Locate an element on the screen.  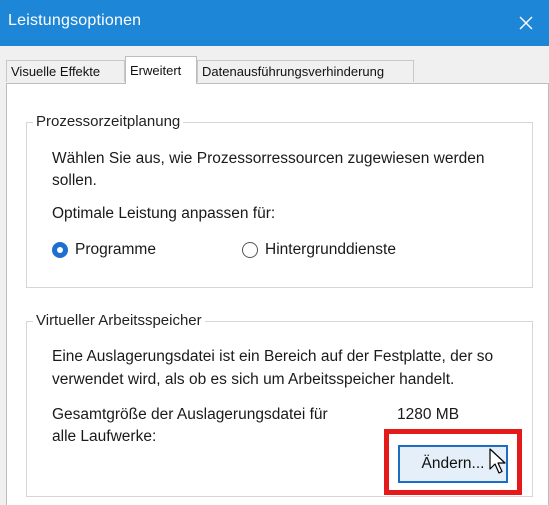
close-button is located at coordinates (526, 23).